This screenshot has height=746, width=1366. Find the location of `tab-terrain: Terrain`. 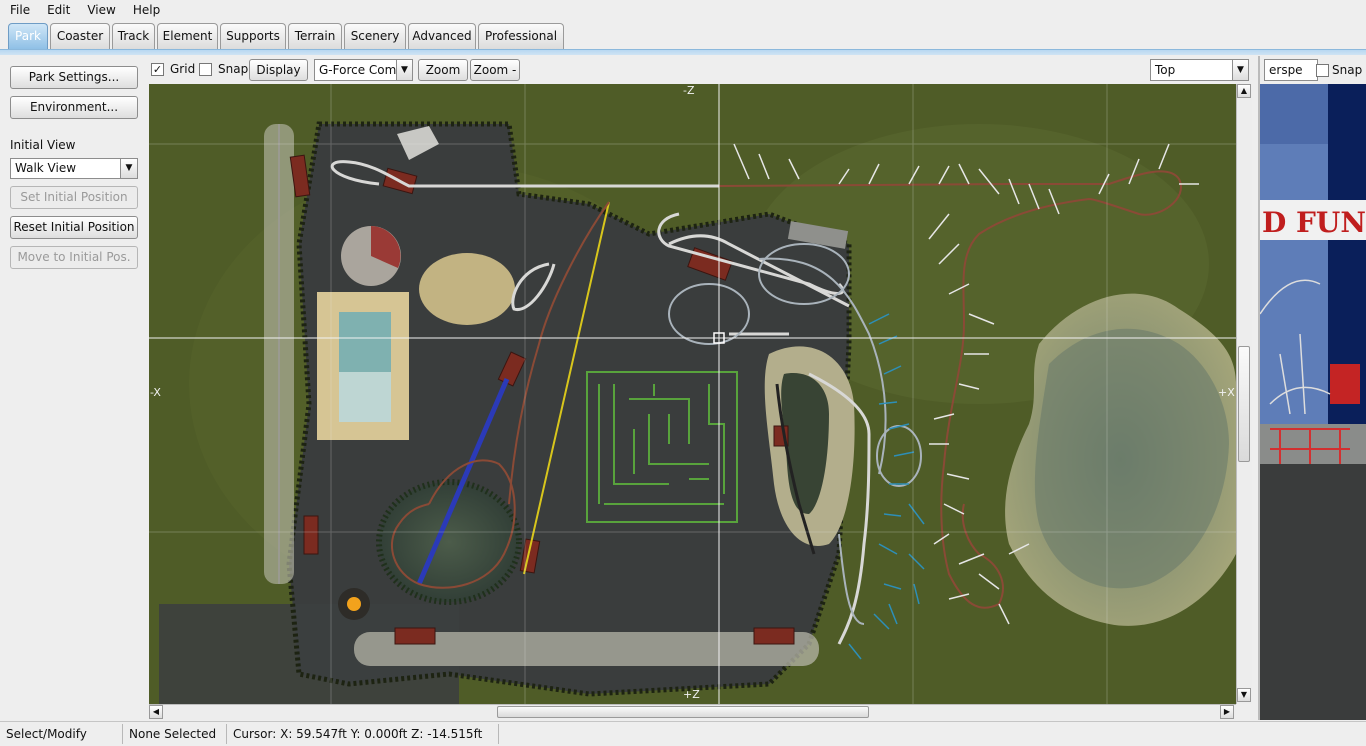

tab-terrain: Terrain is located at coordinates (315, 36).